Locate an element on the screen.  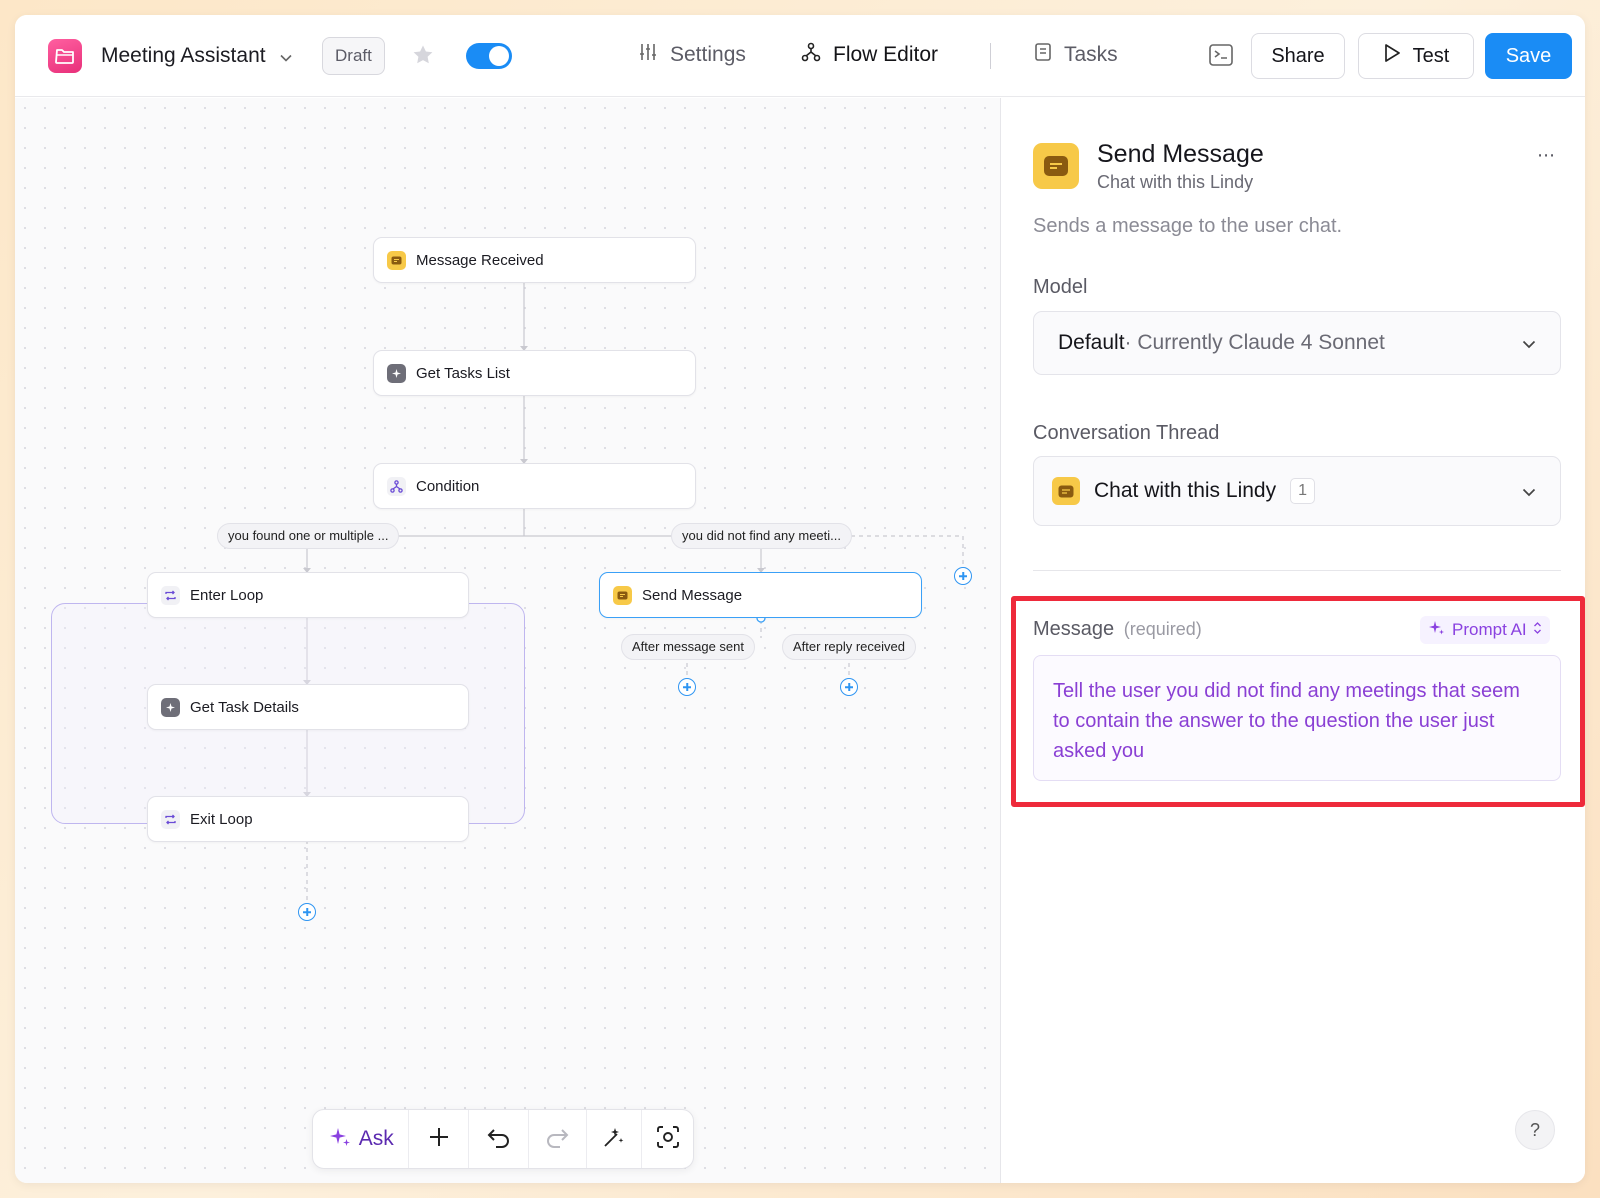
canvas-toolbar: Ask is located at coordinates (503, 1139).